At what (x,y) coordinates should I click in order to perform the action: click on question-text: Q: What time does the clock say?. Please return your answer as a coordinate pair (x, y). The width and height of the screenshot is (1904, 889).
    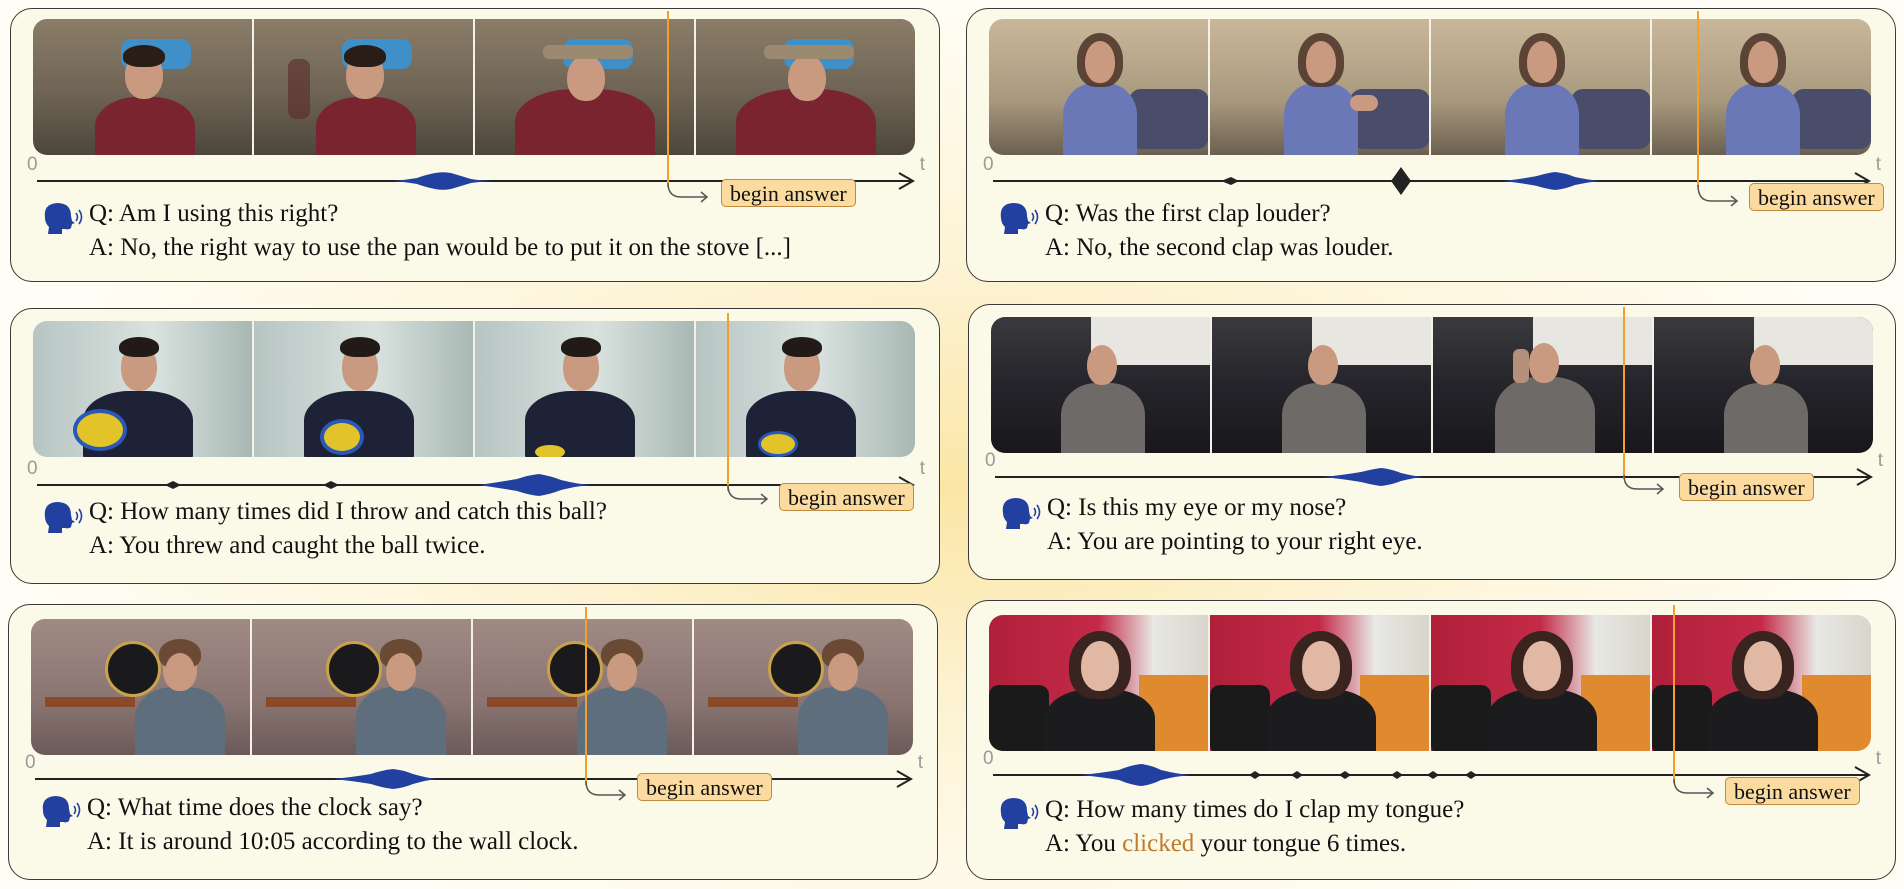
    Looking at the image, I should click on (255, 807).